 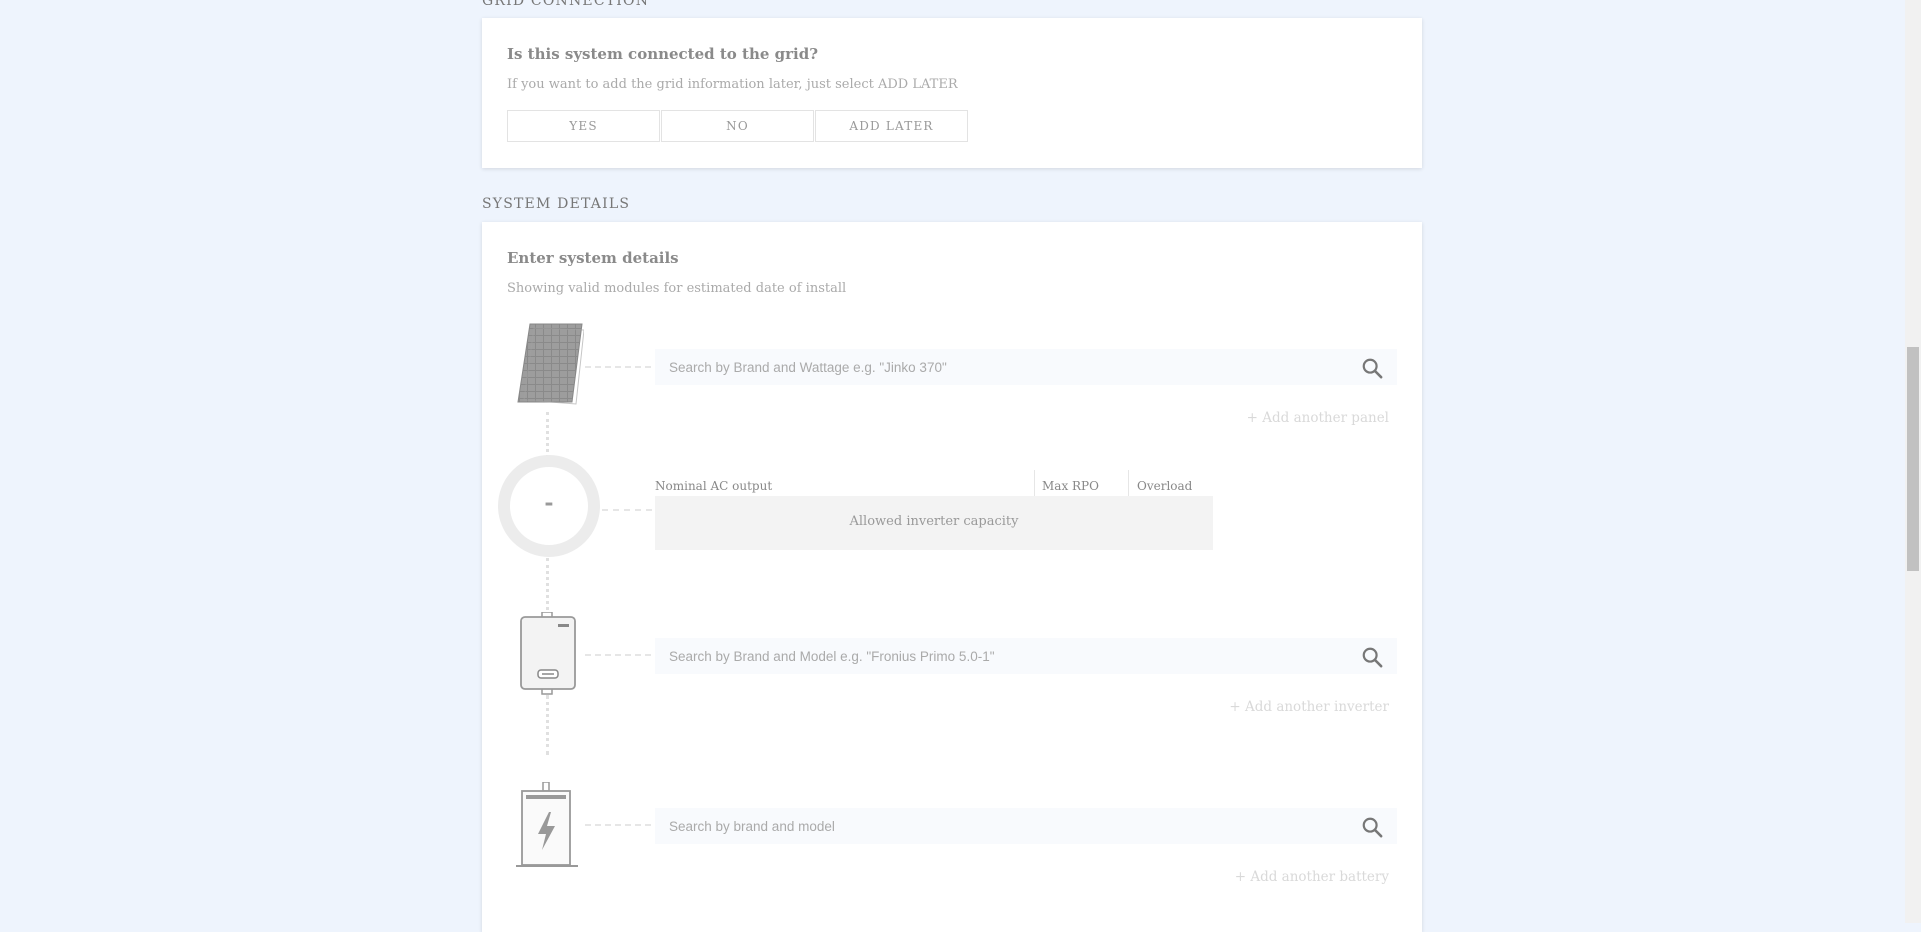 I want to click on max-rpo-label: Max RPO, so click(x=1070, y=486).